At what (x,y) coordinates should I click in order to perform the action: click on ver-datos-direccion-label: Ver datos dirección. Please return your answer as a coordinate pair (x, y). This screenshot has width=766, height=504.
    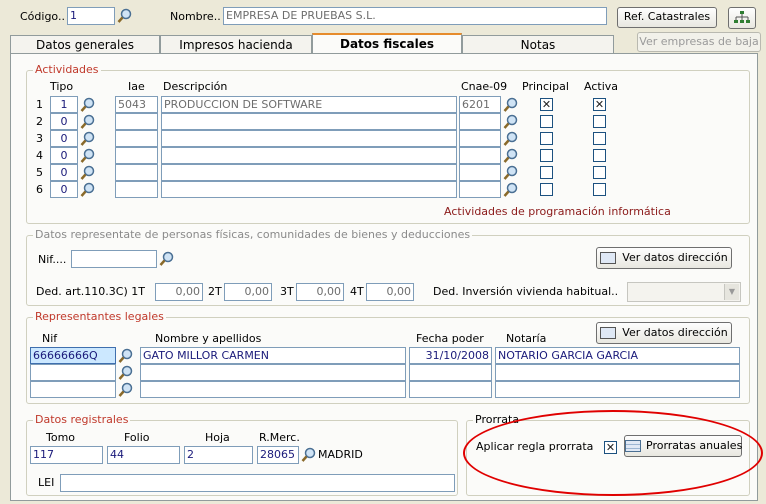
    Looking at the image, I should click on (675, 257).